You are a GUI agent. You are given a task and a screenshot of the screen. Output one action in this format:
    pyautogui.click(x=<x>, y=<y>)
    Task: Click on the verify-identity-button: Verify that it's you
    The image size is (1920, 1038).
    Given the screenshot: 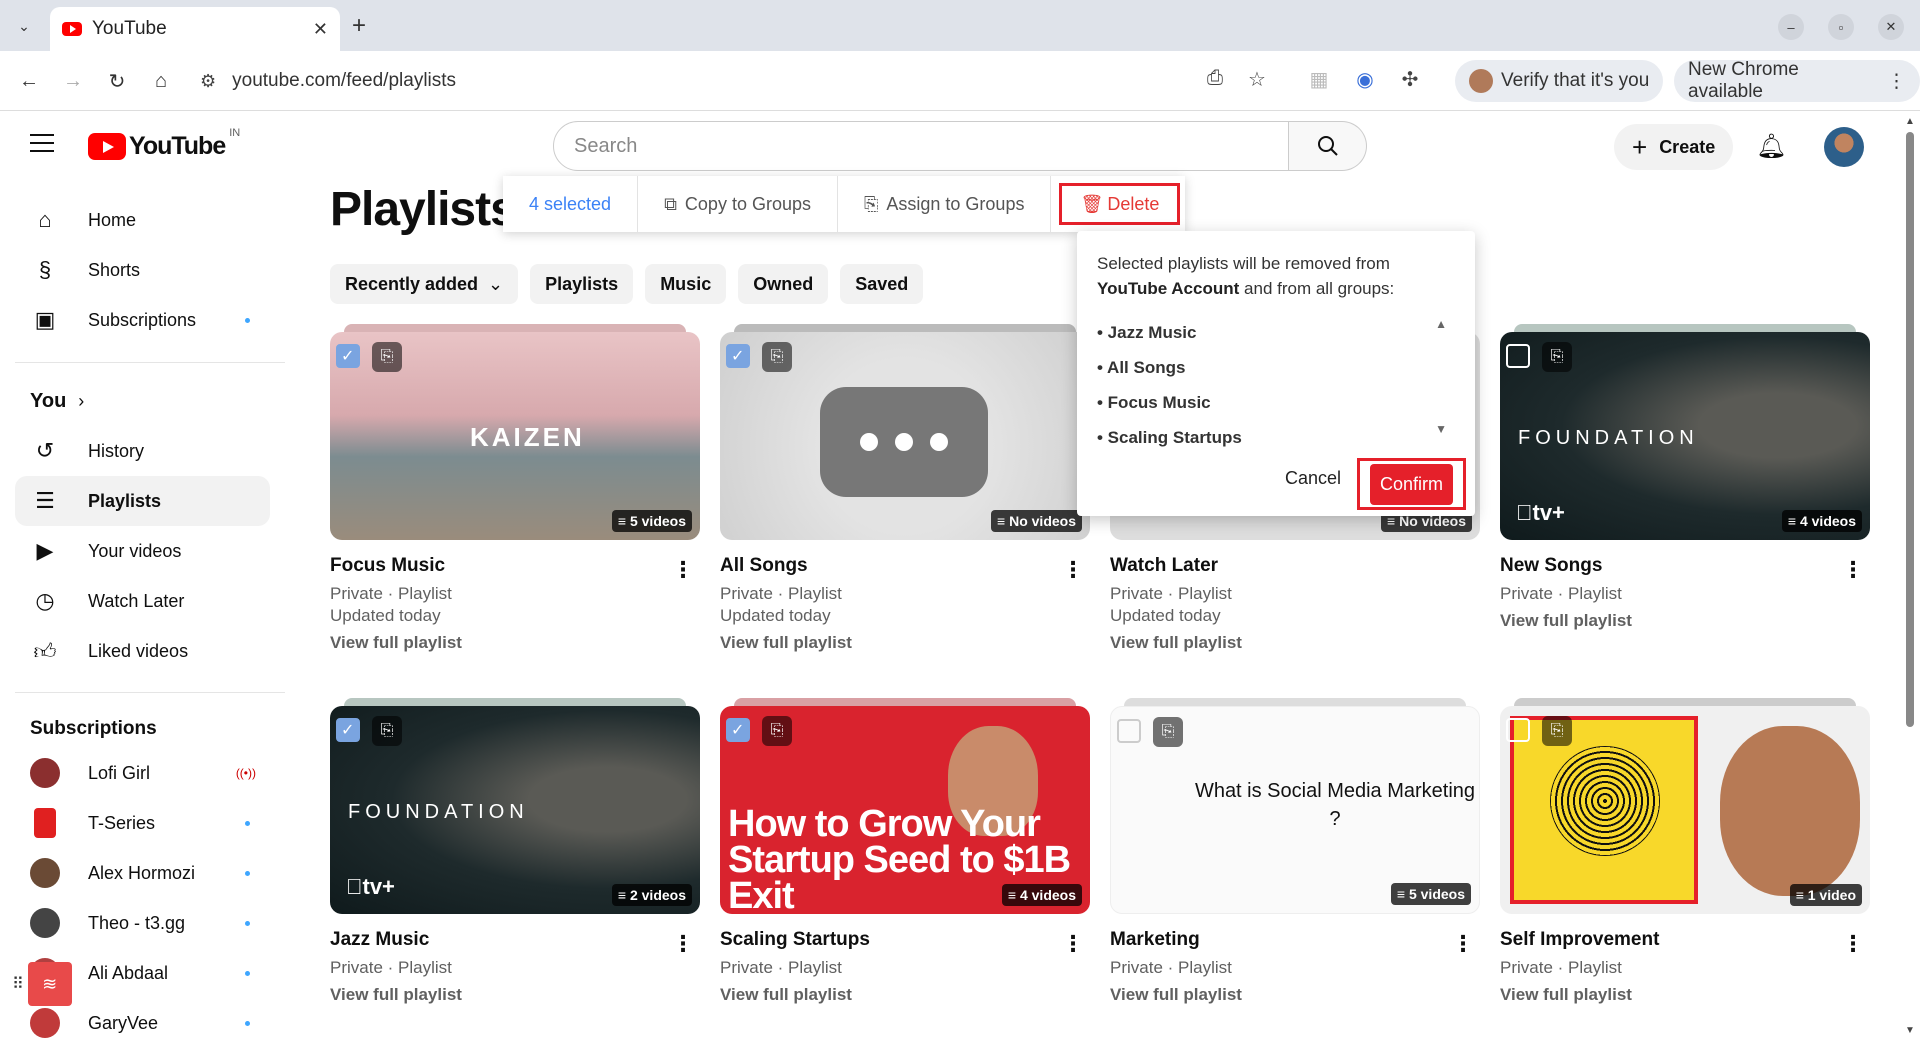 What is the action you would take?
    pyautogui.click(x=1559, y=81)
    